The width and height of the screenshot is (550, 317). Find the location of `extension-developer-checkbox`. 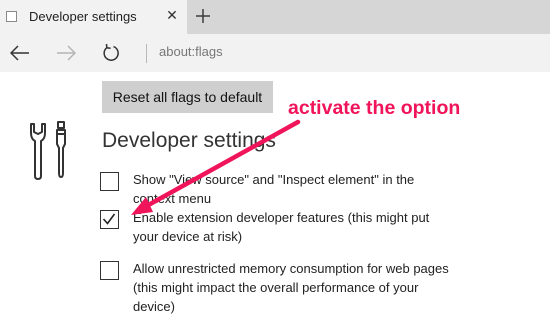

extension-developer-checkbox is located at coordinates (109, 219).